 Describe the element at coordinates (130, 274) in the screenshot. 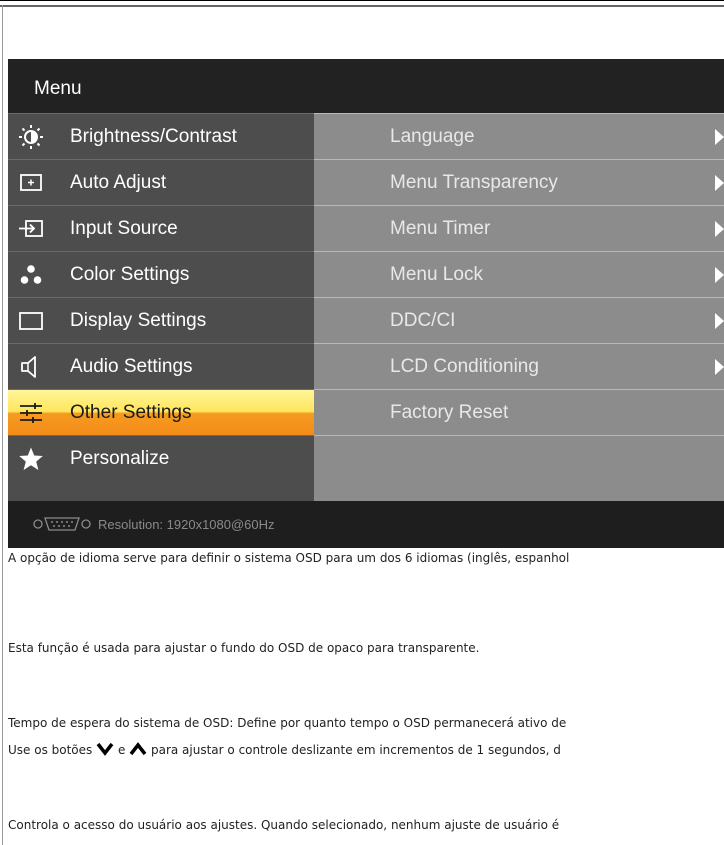

I see `menu-item-label: Color Settings` at that location.